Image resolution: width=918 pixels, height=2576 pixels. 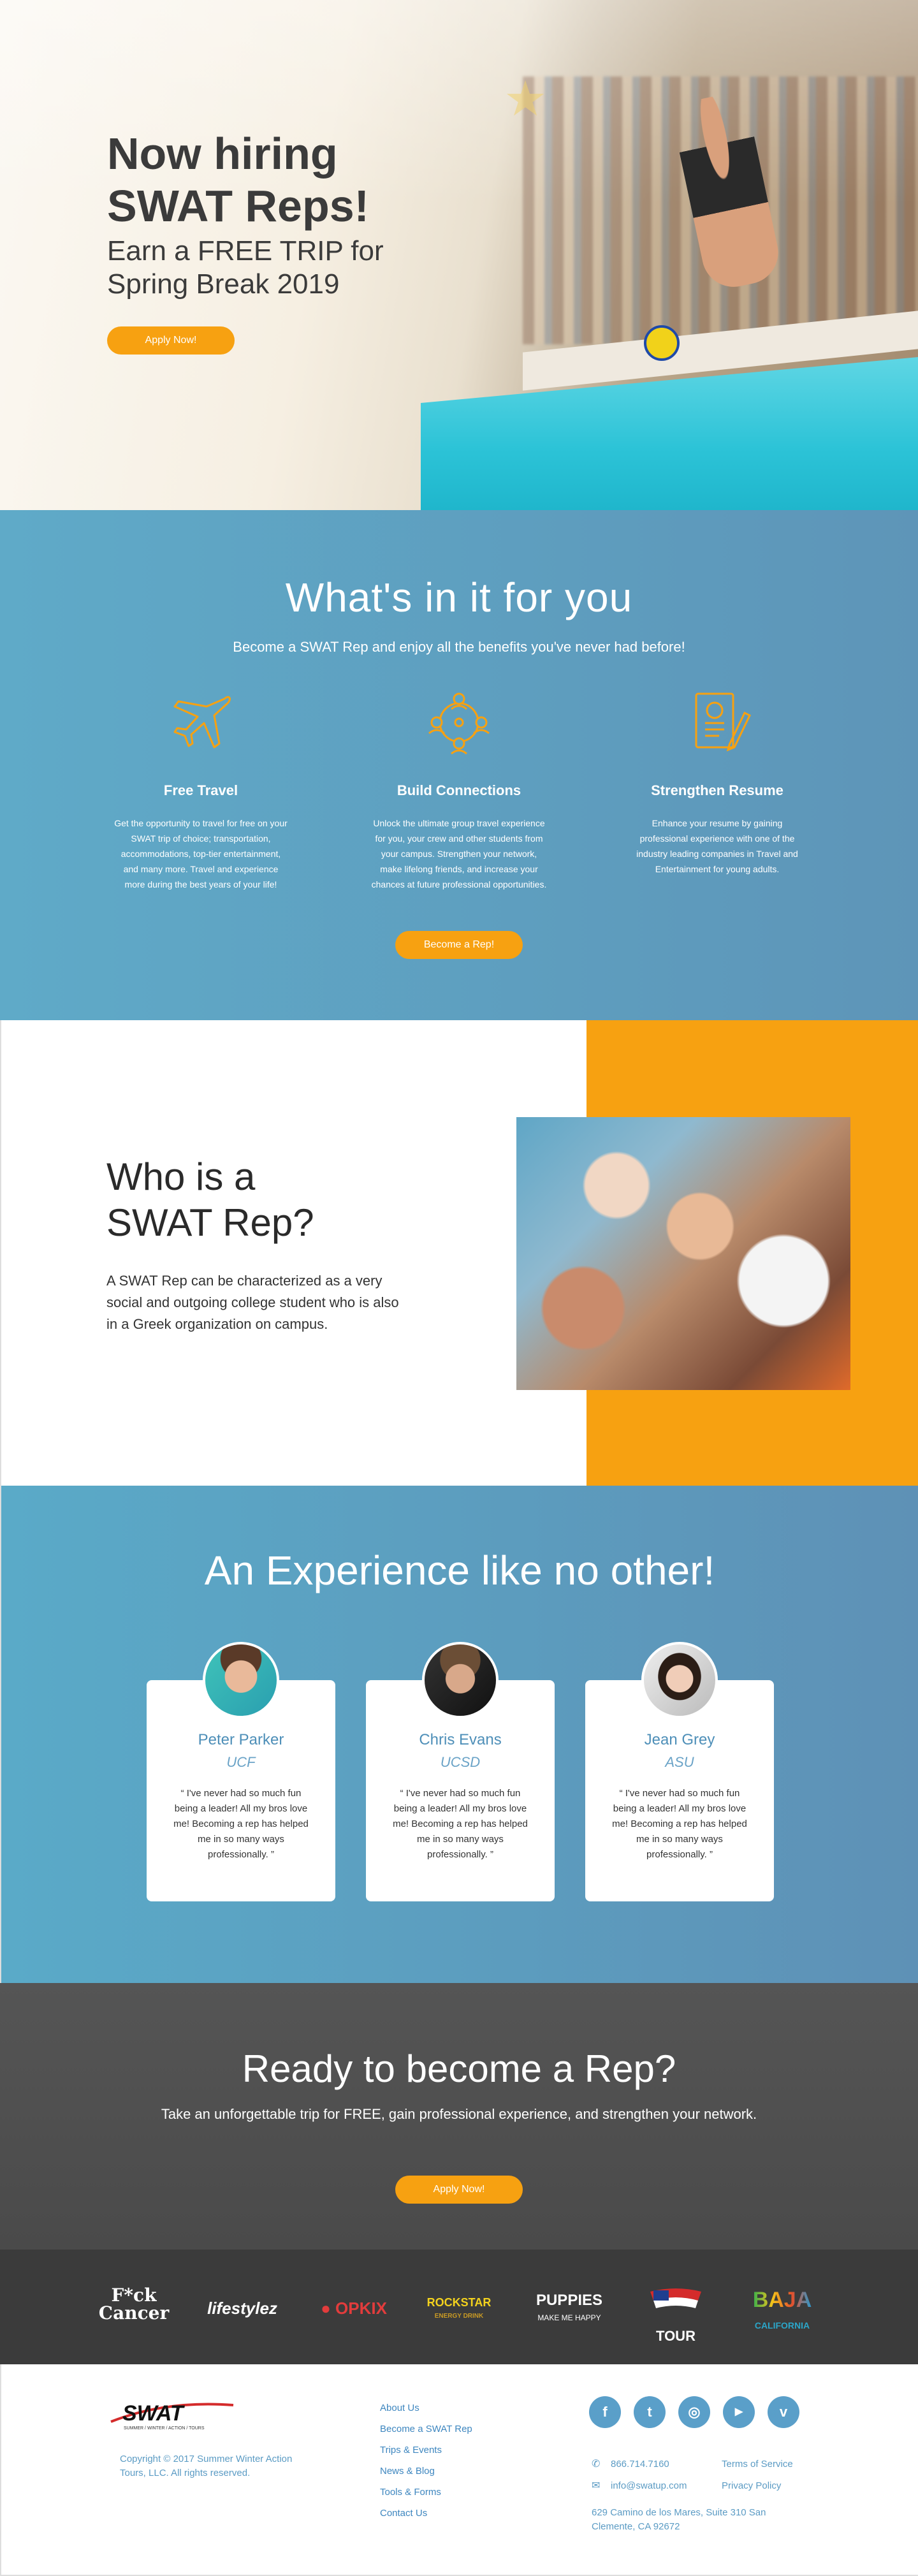 What do you see at coordinates (426, 2408) in the screenshot?
I see `footer-link-about-us: About Us` at bounding box center [426, 2408].